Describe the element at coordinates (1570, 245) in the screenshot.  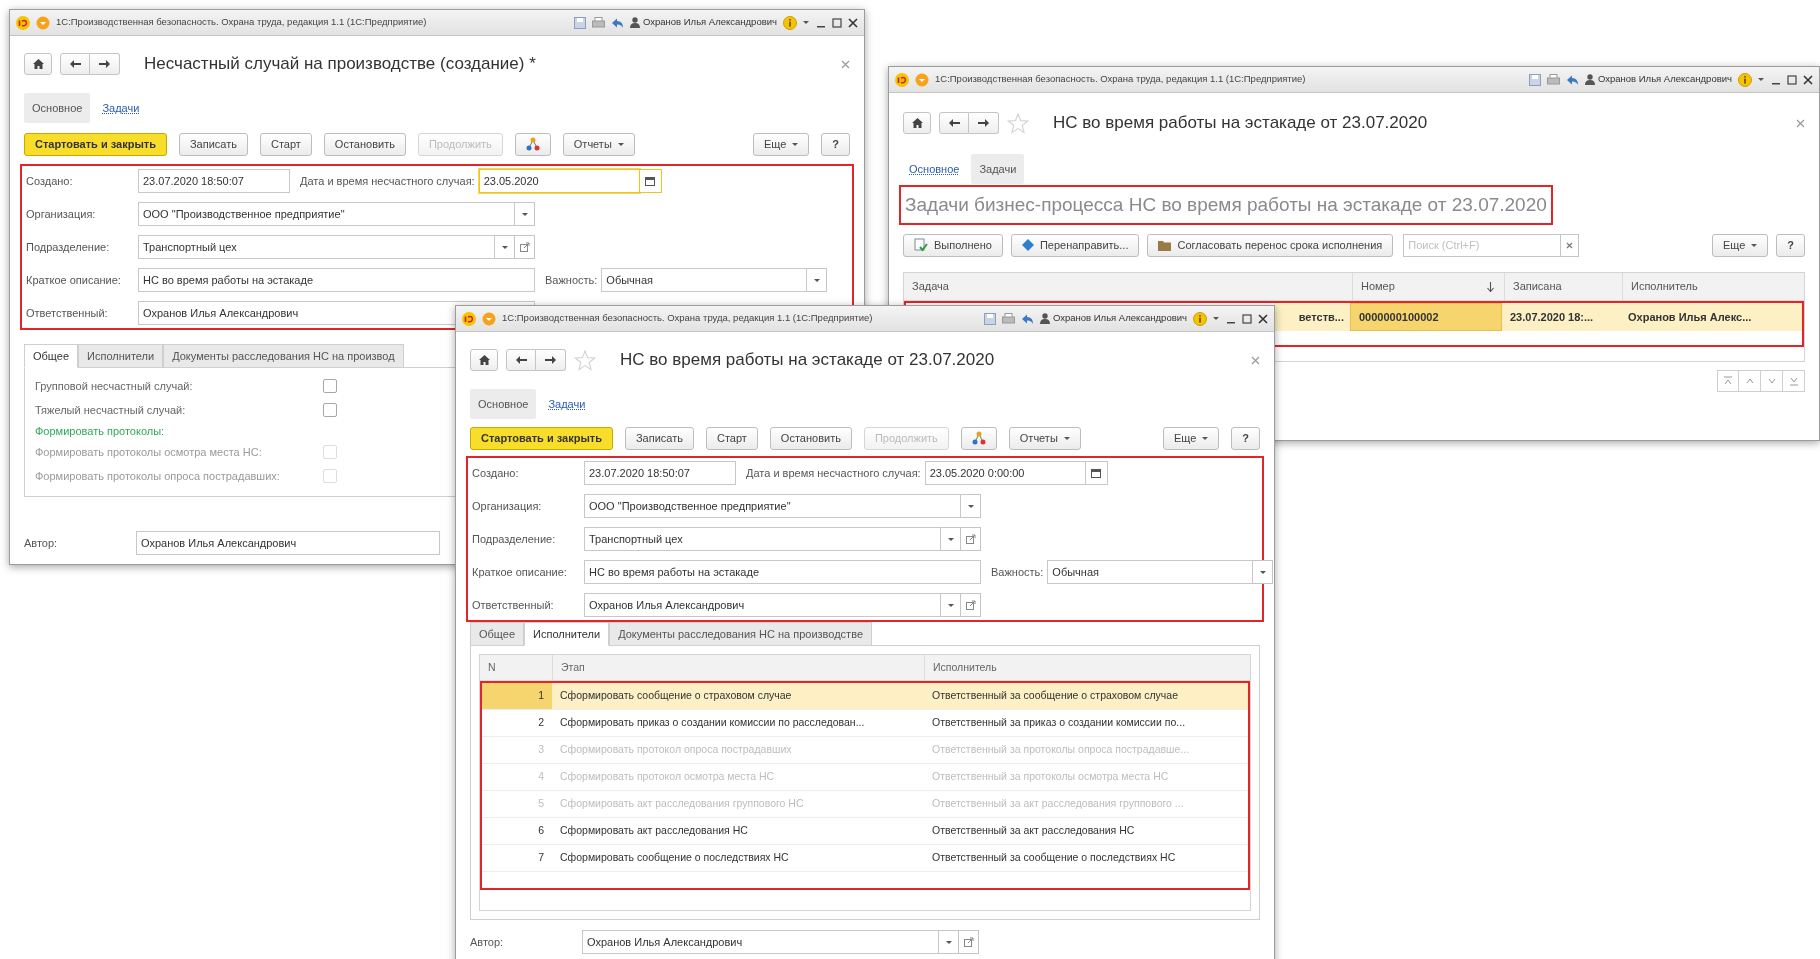
I see `clear-button` at that location.